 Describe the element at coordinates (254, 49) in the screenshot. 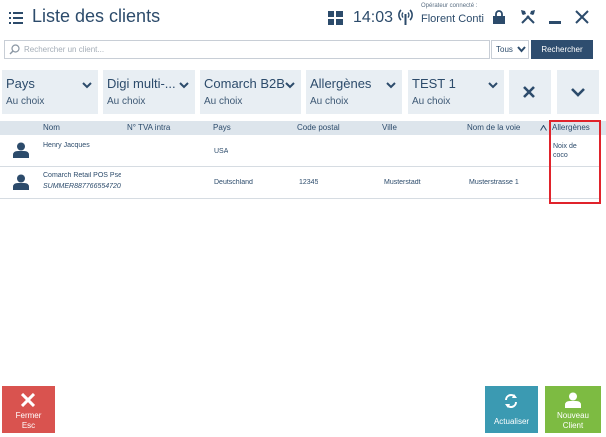

I see `search-input` at that location.